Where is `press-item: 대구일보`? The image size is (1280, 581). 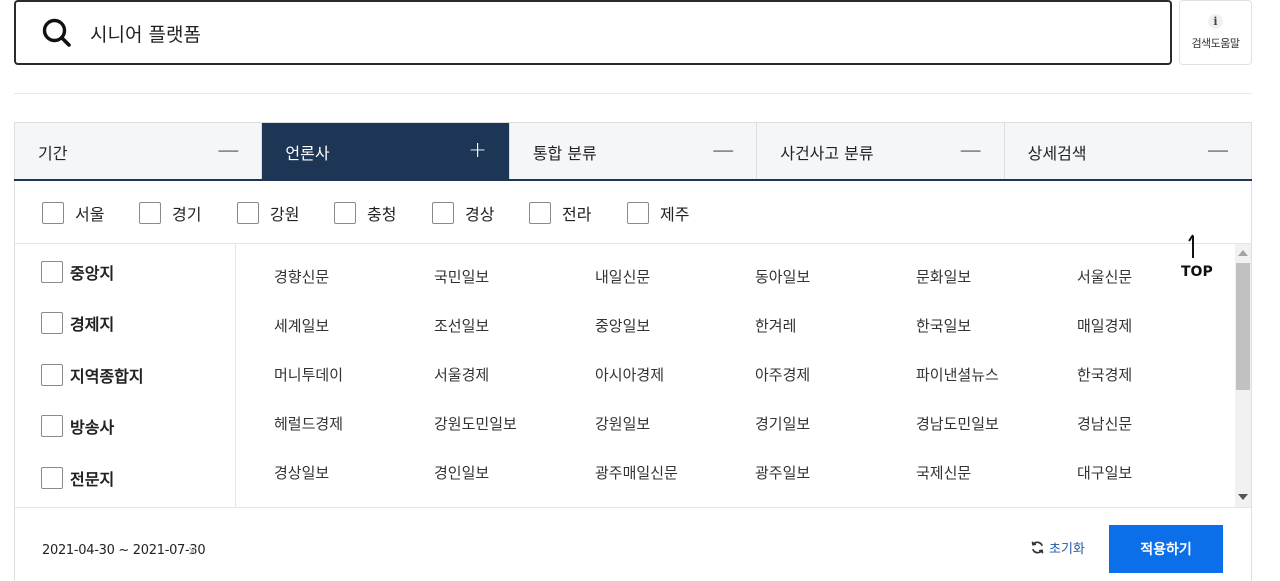
press-item: 대구일보 is located at coordinates (1104, 472).